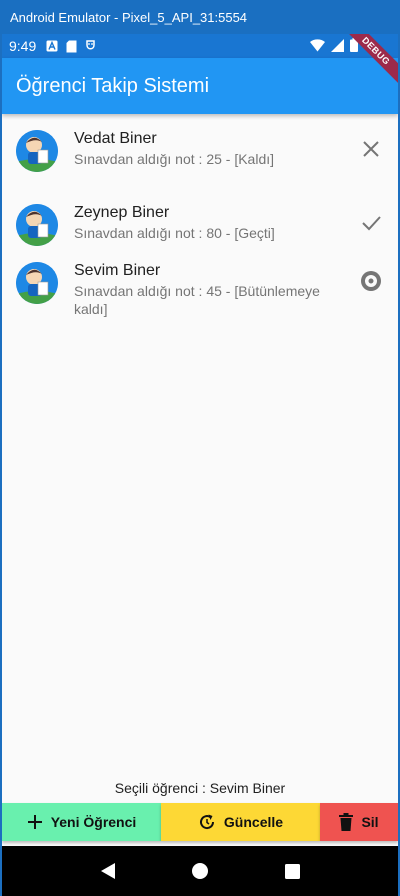 The image size is (400, 896). What do you see at coordinates (122, 212) in the screenshot?
I see `student-name: Zeynep Biner` at bounding box center [122, 212].